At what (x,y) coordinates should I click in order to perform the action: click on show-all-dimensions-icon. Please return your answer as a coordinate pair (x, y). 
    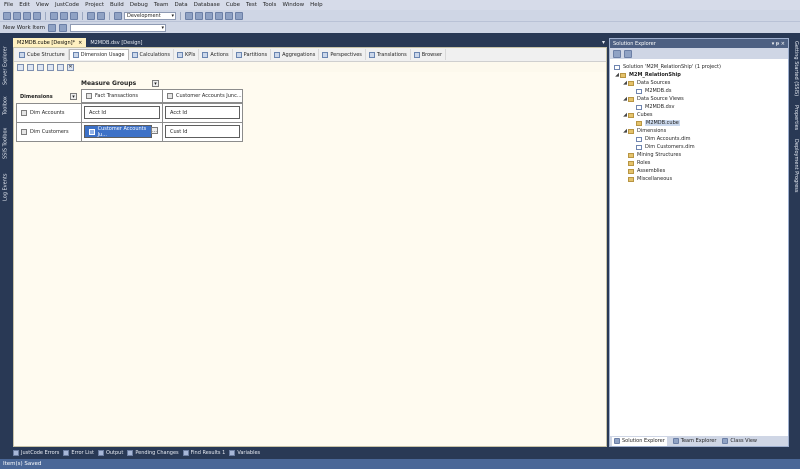
    Looking at the image, I should click on (40, 67).